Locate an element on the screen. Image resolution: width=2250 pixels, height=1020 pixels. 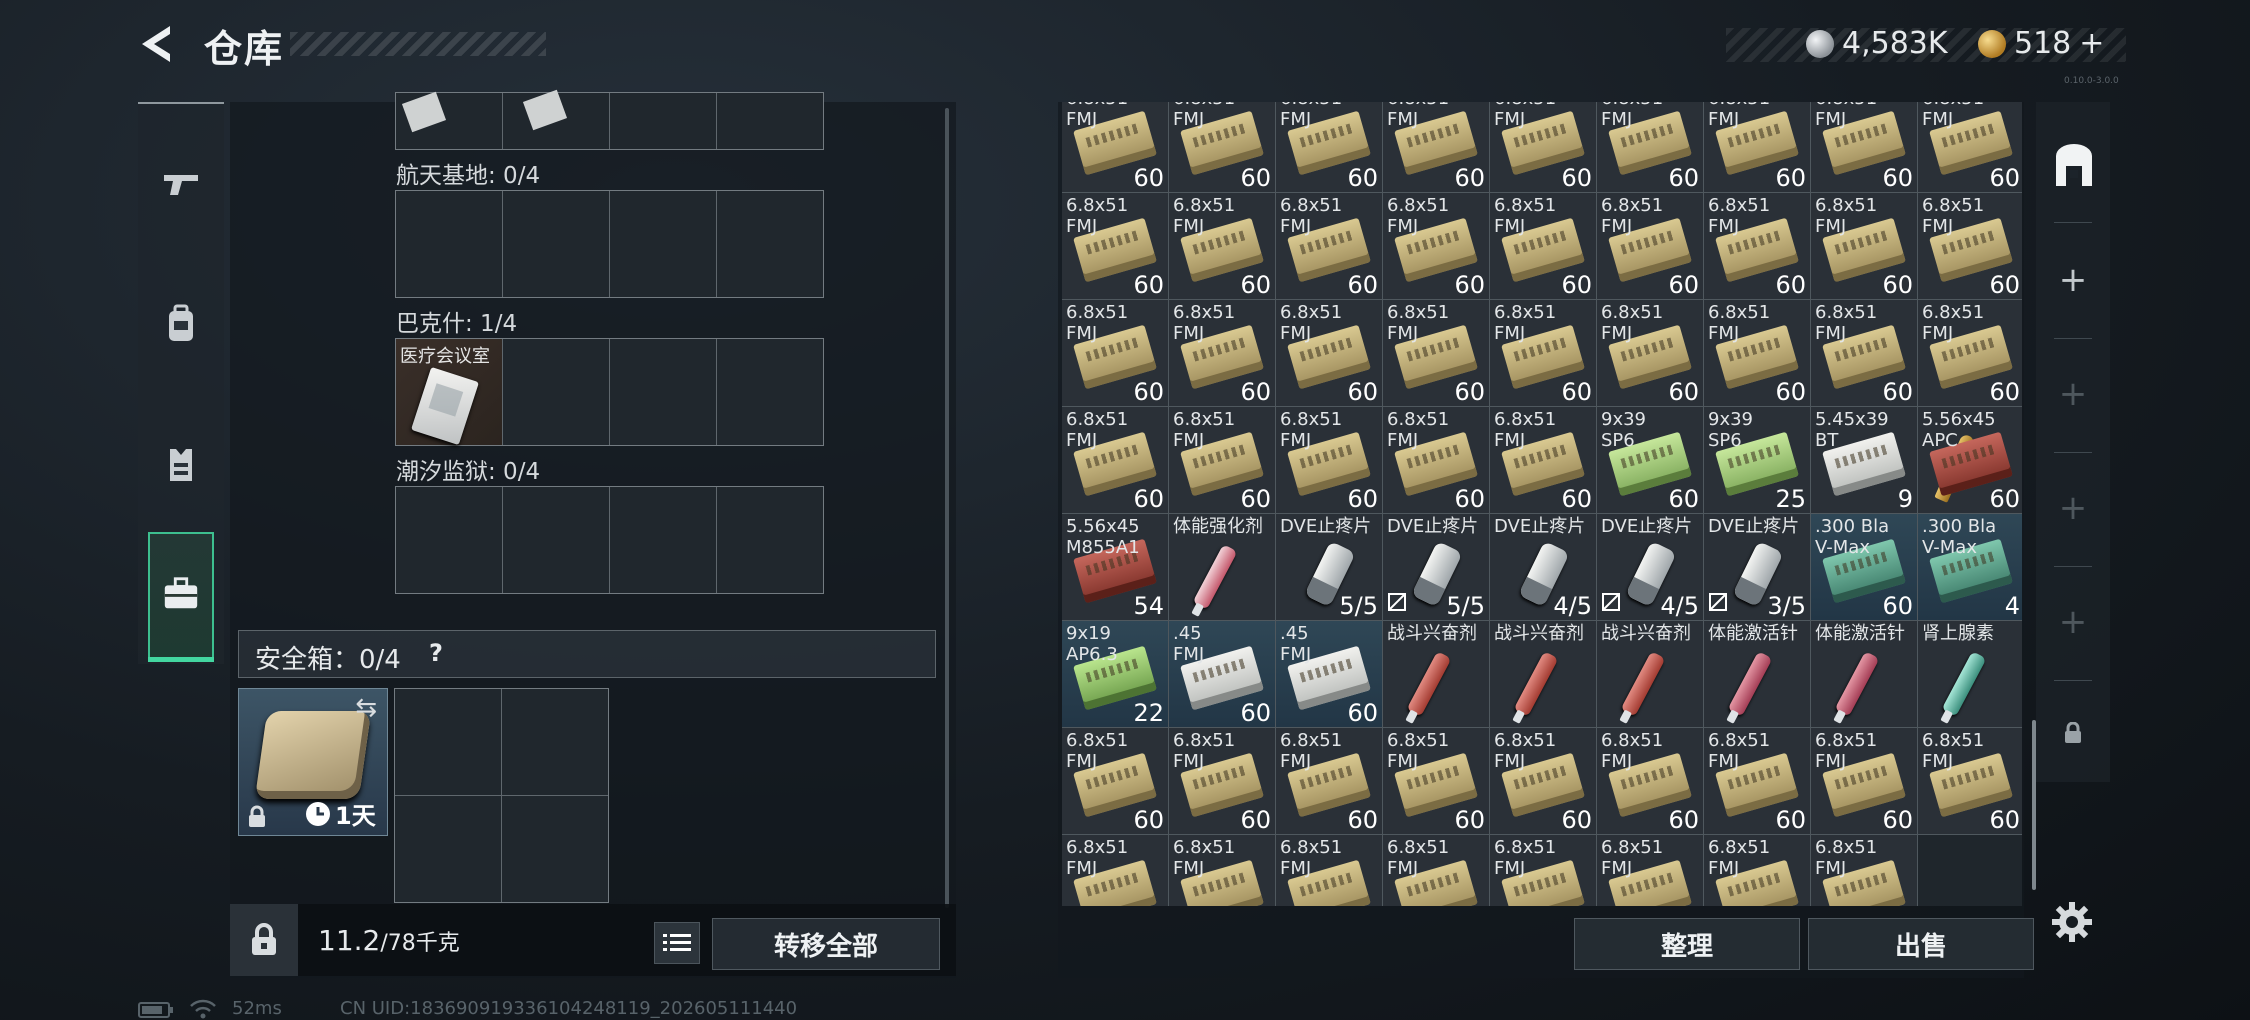
swap-icon: ⇆ is located at coordinates (366, 708).